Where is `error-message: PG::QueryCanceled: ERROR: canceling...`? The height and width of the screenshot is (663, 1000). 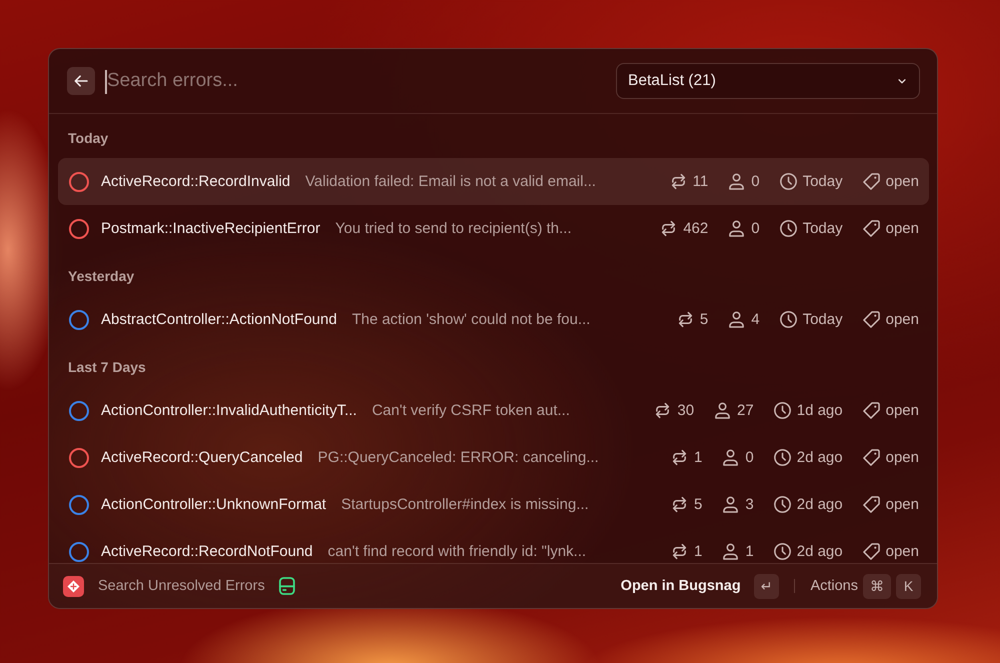 error-message: PG::QueryCanceled: ERROR: canceling... is located at coordinates (459, 457).